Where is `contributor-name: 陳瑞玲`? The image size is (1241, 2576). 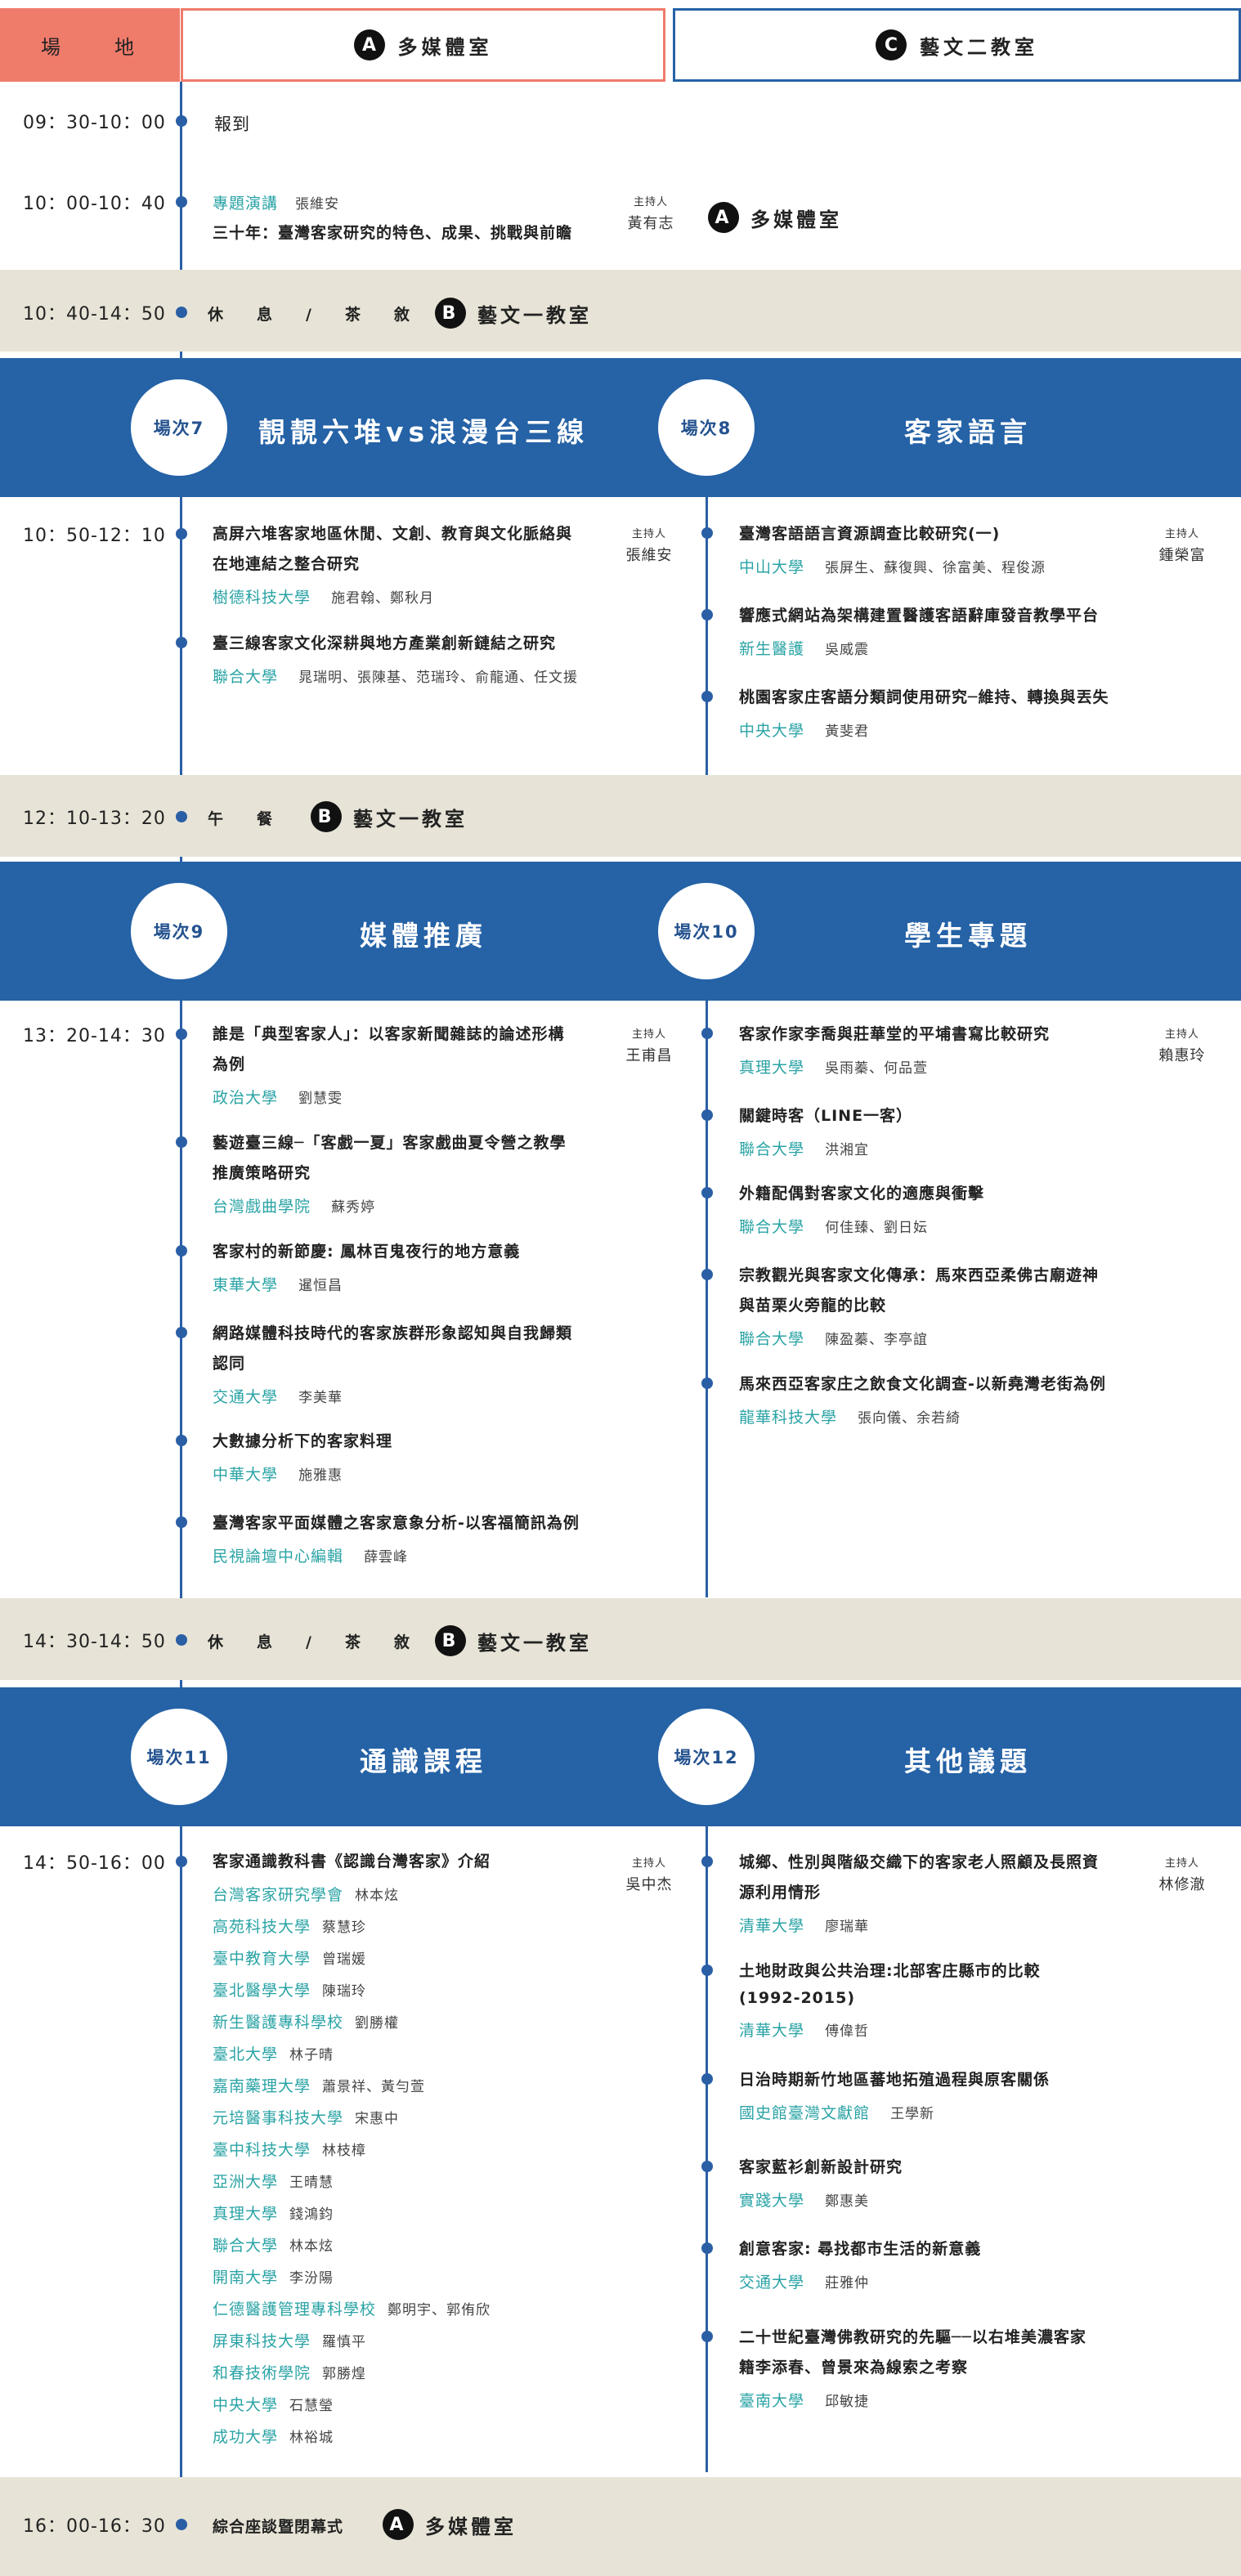 contributor-name: 陳瑞玲 is located at coordinates (344, 1991).